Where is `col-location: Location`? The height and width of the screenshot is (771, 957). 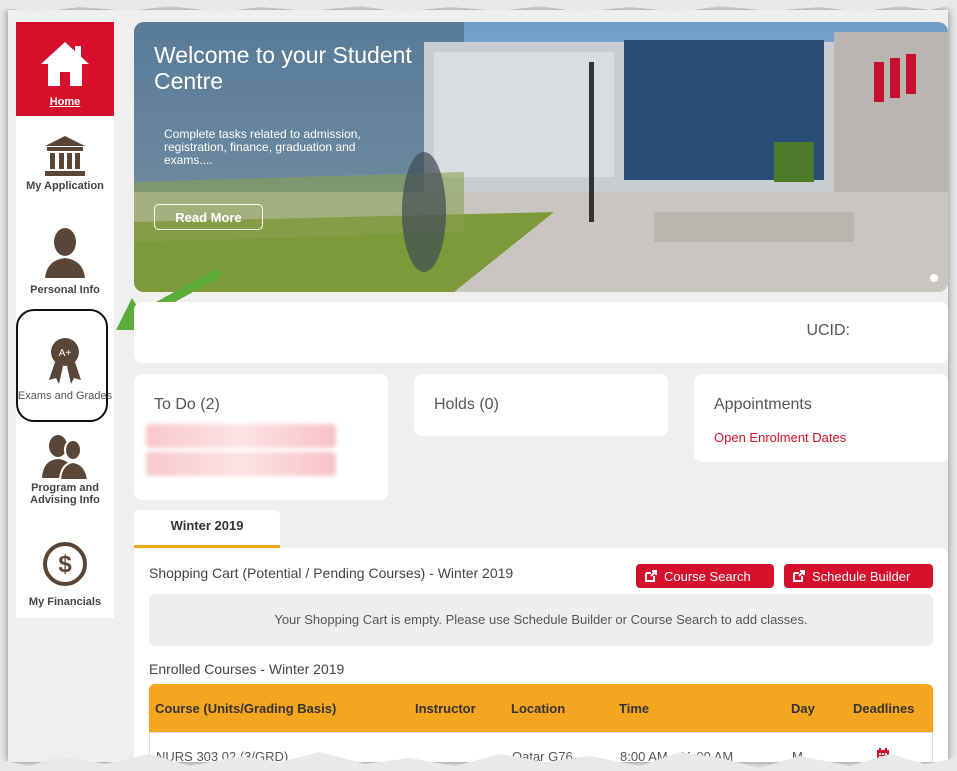
col-location: Location is located at coordinates (538, 708).